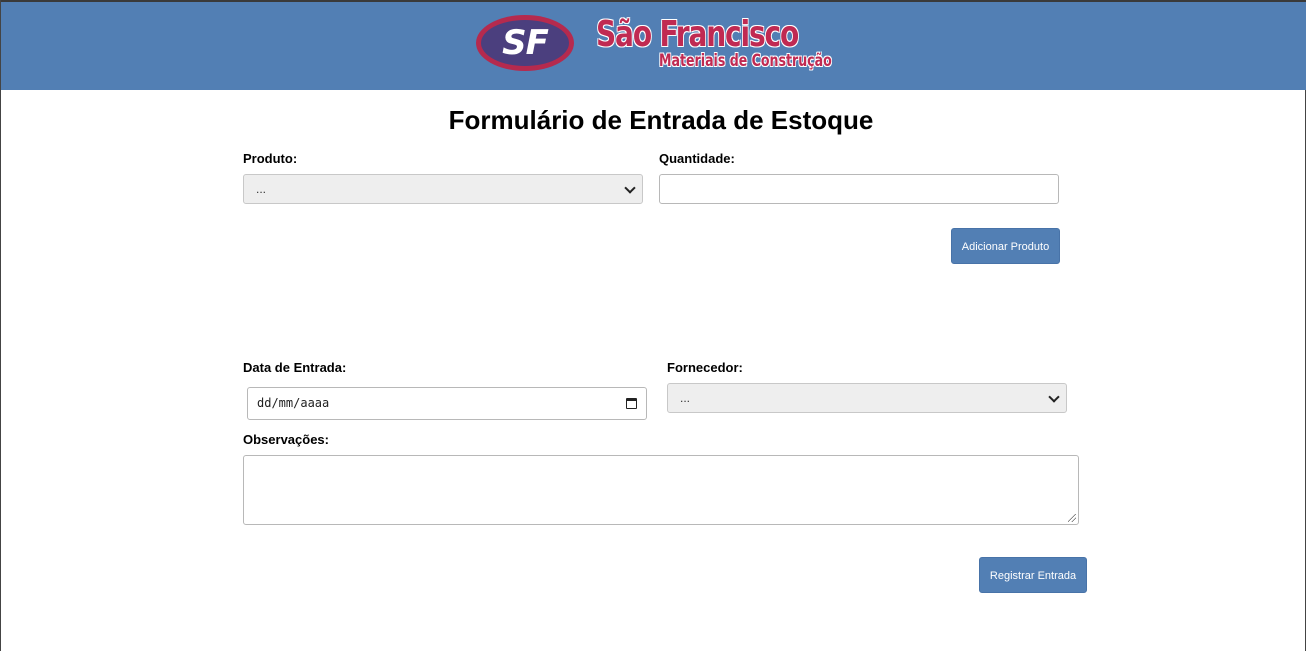 The image size is (1306, 651). What do you see at coordinates (631, 403) in the screenshot?
I see `calendar-icon` at bounding box center [631, 403].